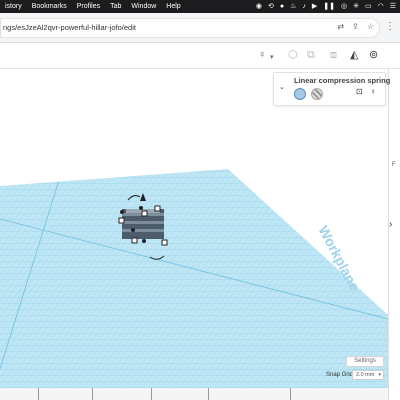  What do you see at coordinates (390, 224) in the screenshot?
I see `chevron-right-icon: ›` at bounding box center [390, 224].